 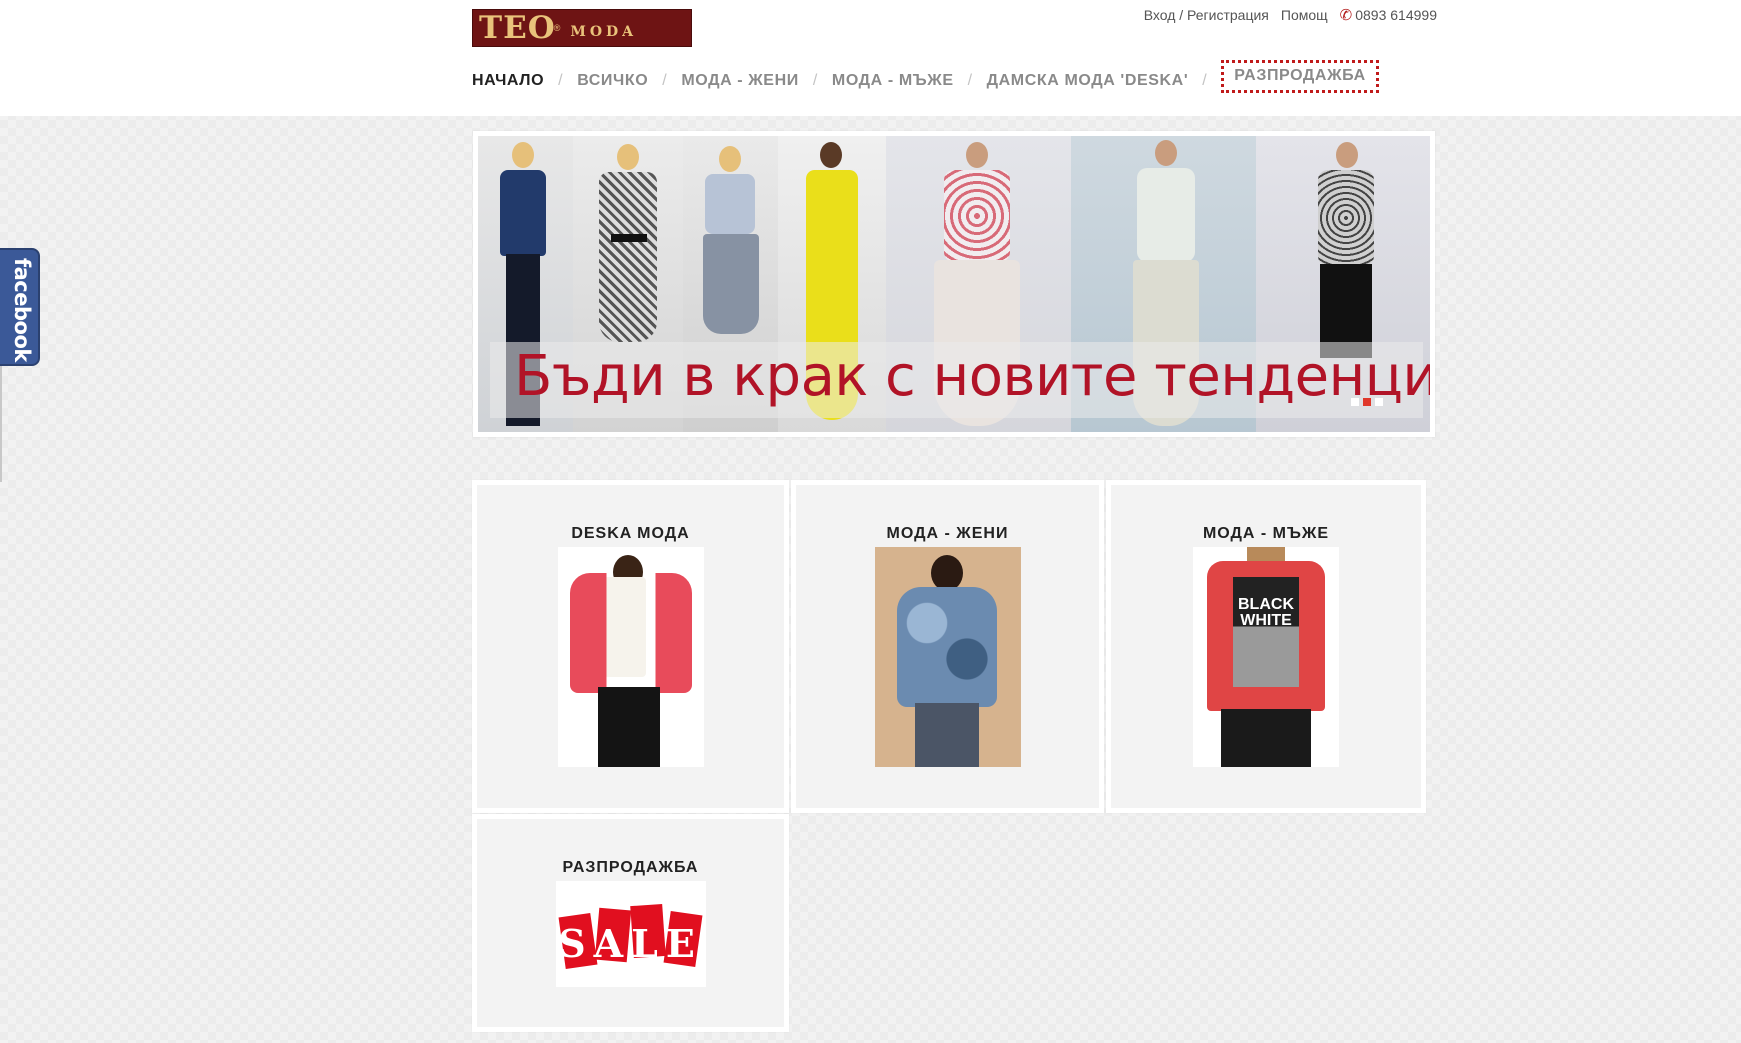 I want to click on site-logo: TEO ® MODA, so click(x=582, y=28).